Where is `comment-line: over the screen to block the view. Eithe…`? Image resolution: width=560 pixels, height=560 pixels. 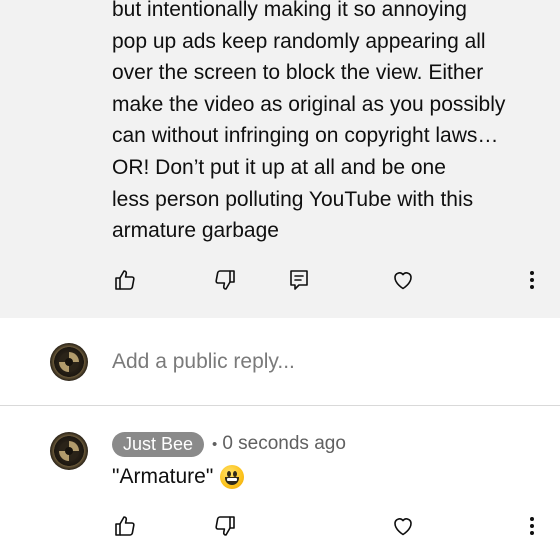 comment-line: over the screen to block the view. Eithe… is located at coordinates (298, 73).